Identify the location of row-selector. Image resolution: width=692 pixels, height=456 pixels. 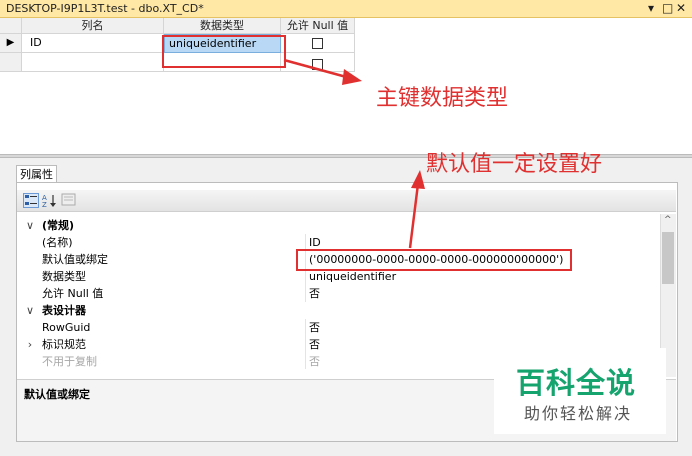
(11, 62).